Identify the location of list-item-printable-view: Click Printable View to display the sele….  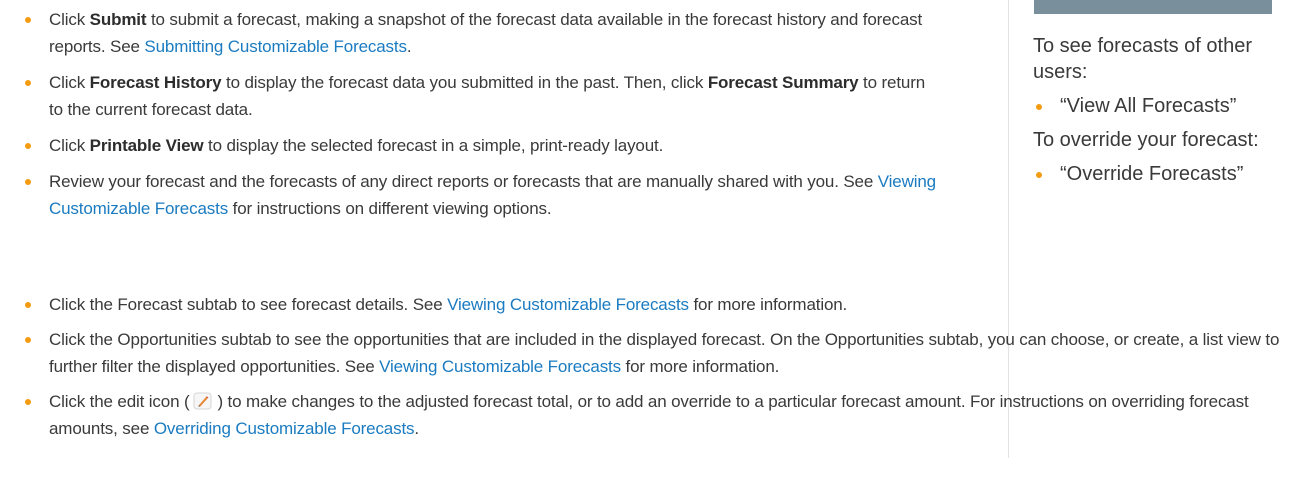
(470, 145).